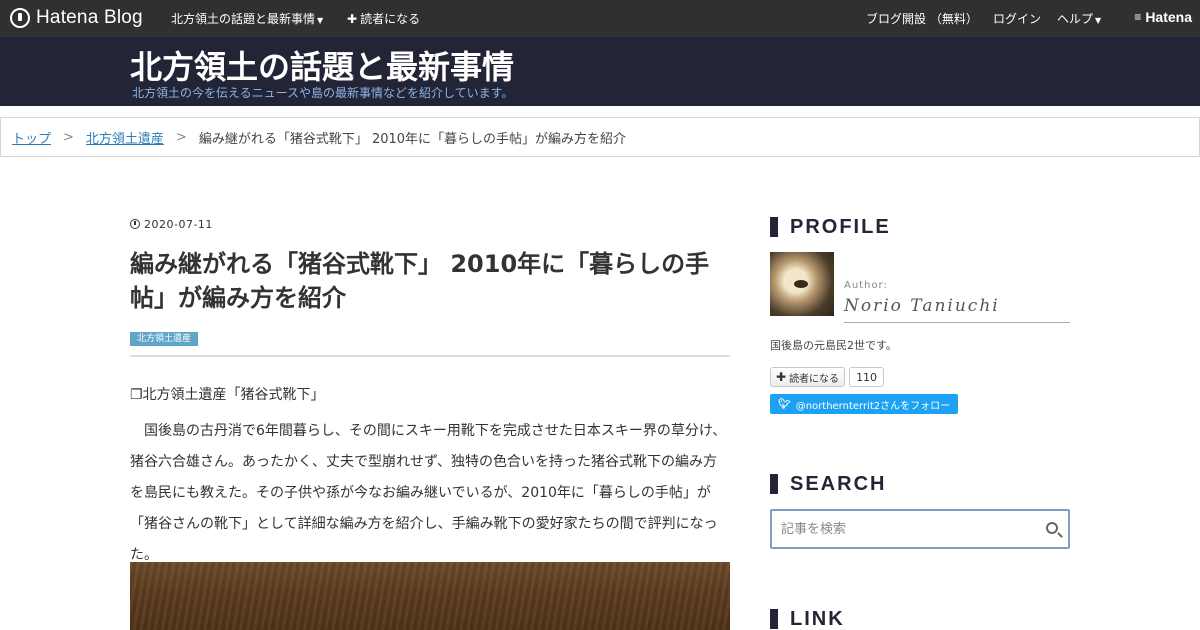 The height and width of the screenshot is (630, 1200). Describe the element at coordinates (833, 345) in the screenshot. I see `profile-description: 国後島の元島民2世です。` at that location.